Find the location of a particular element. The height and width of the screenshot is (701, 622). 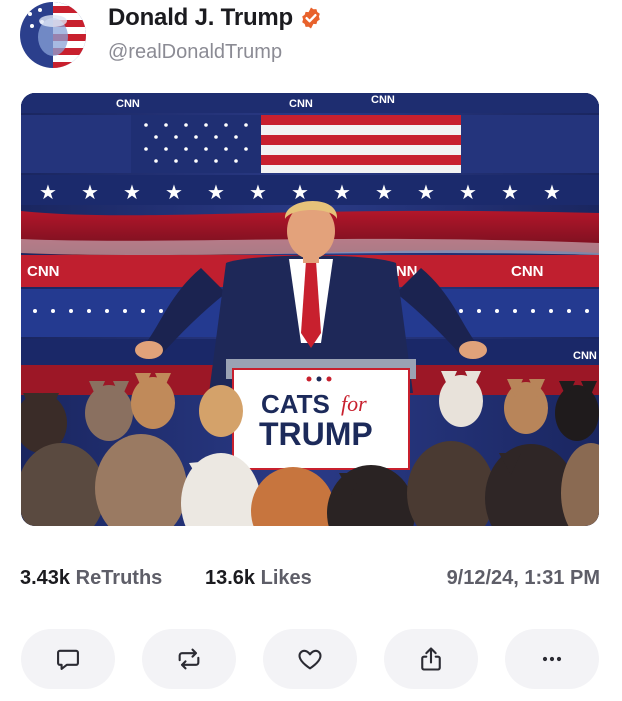

banner-cnn-4: CNN is located at coordinates (43, 271).